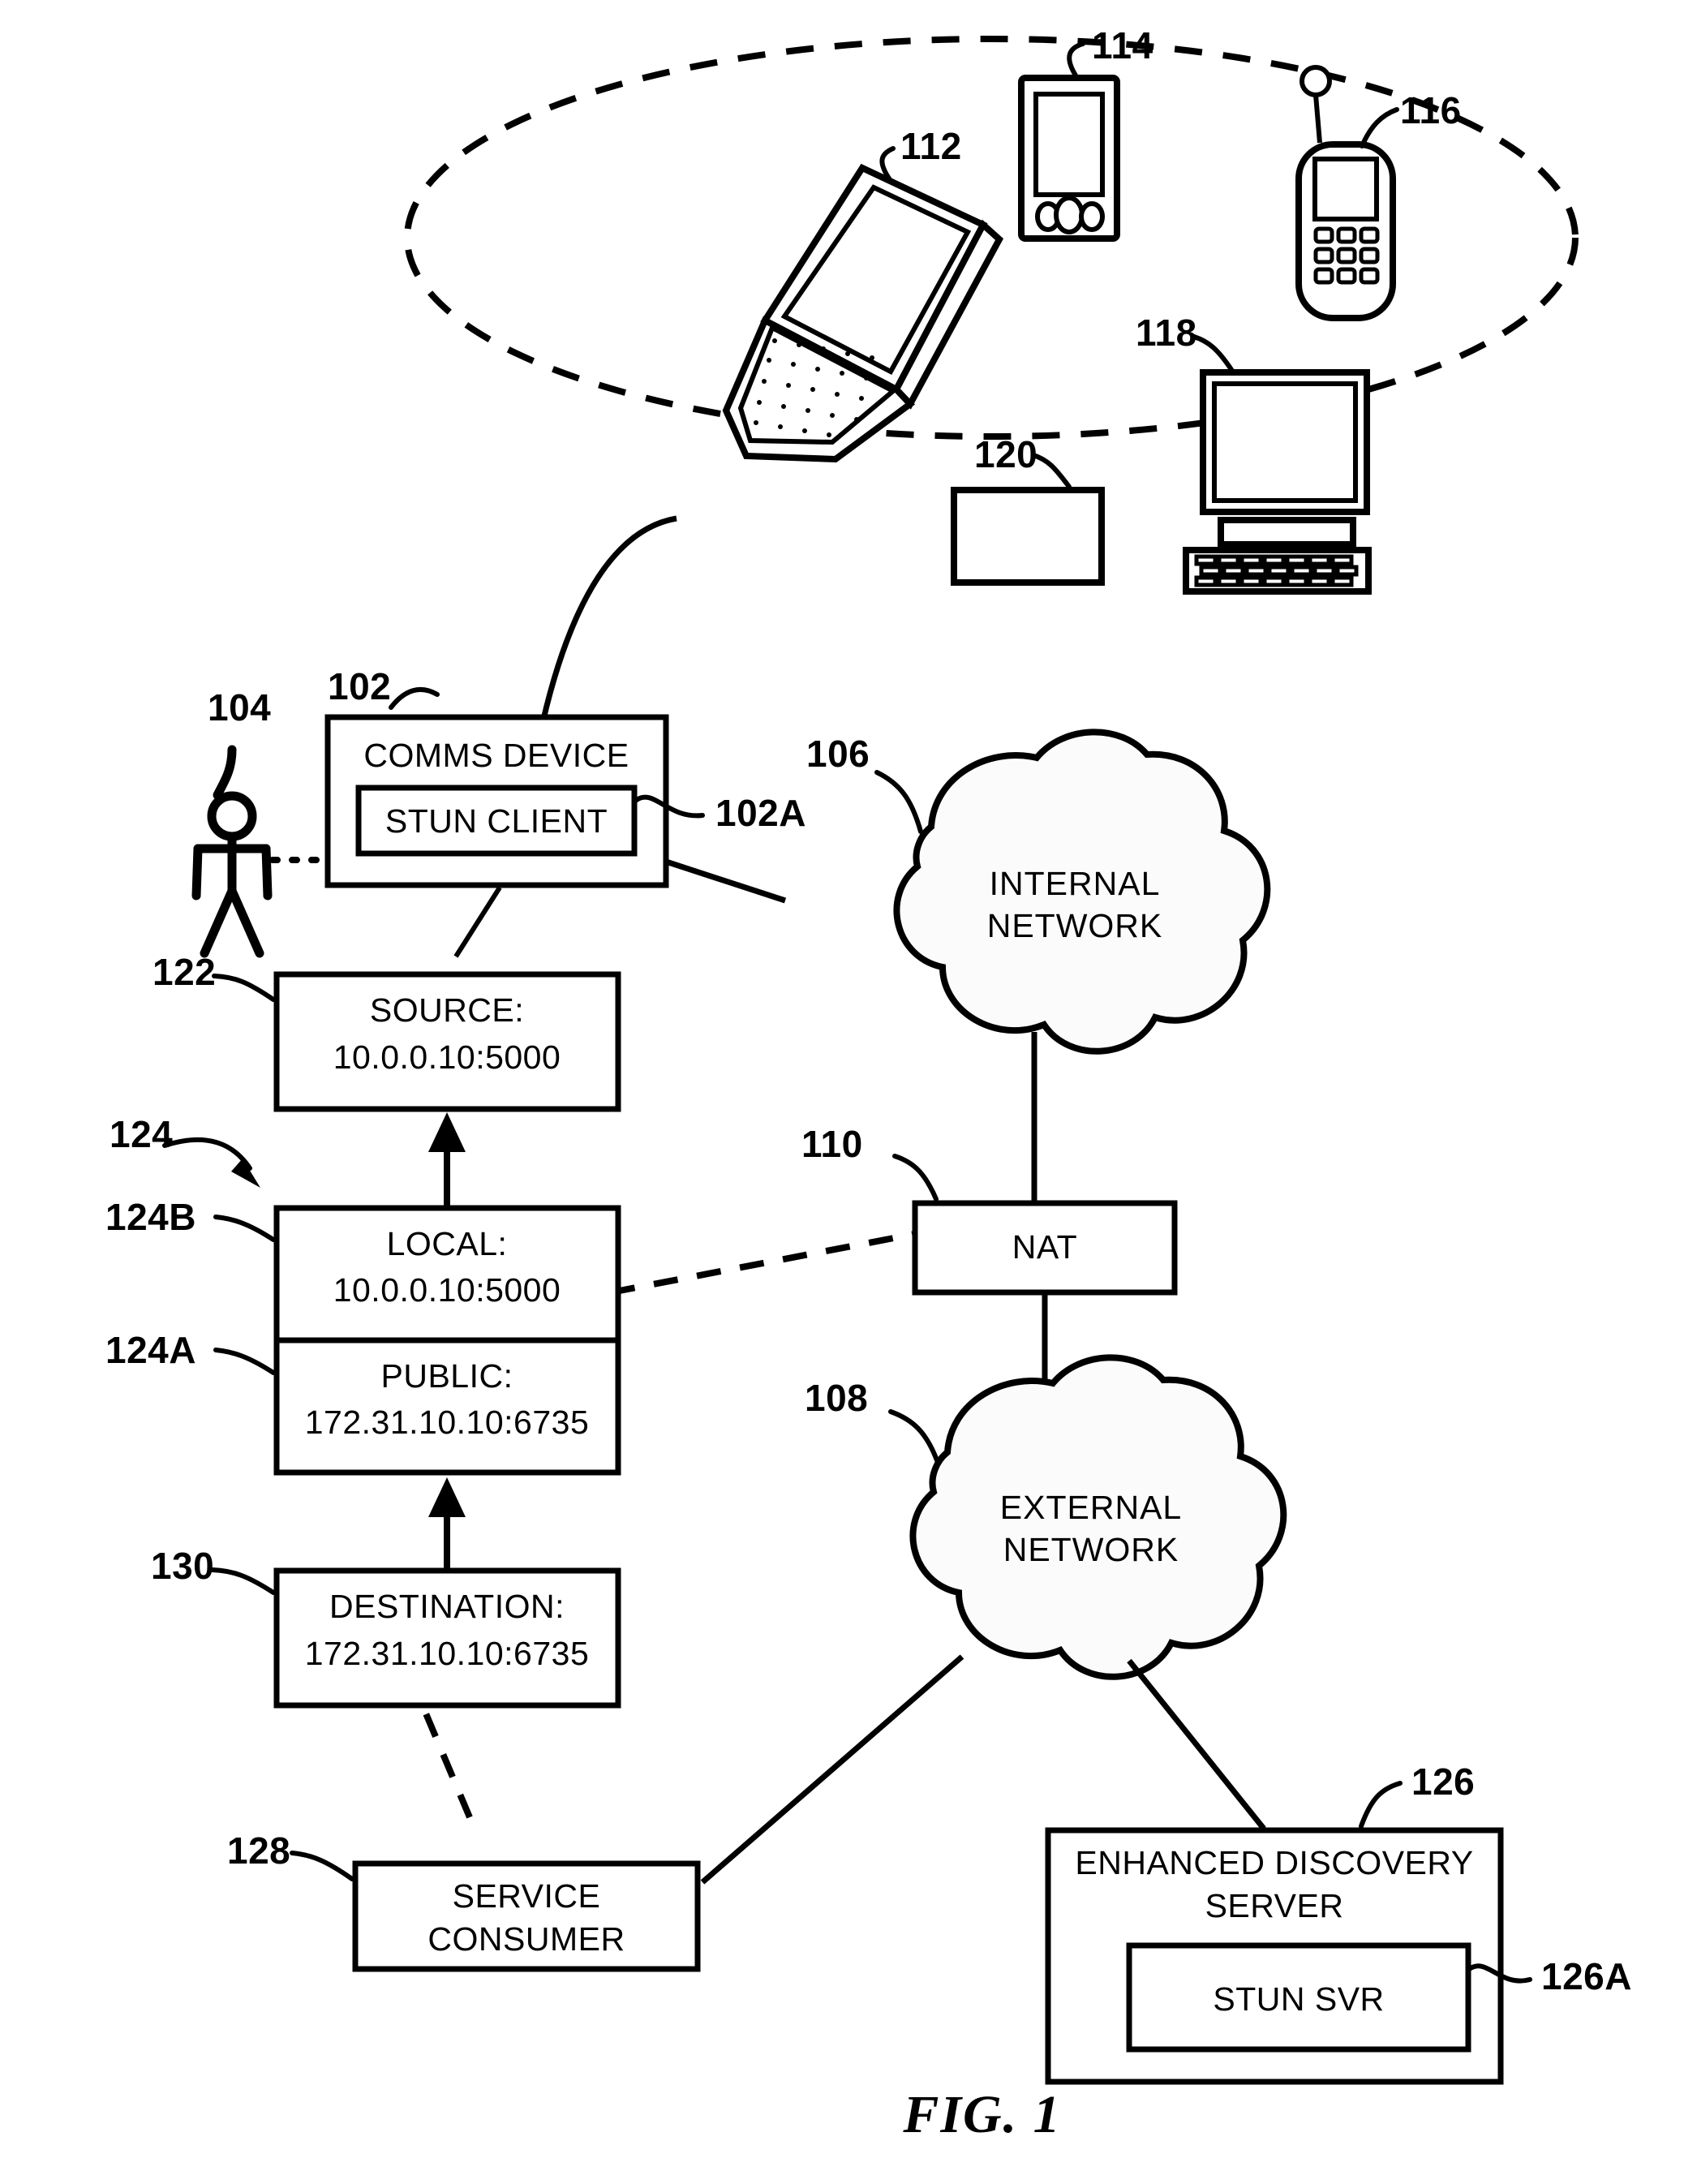  What do you see at coordinates (240, 708) in the screenshot?
I see `ref-104: 104` at bounding box center [240, 708].